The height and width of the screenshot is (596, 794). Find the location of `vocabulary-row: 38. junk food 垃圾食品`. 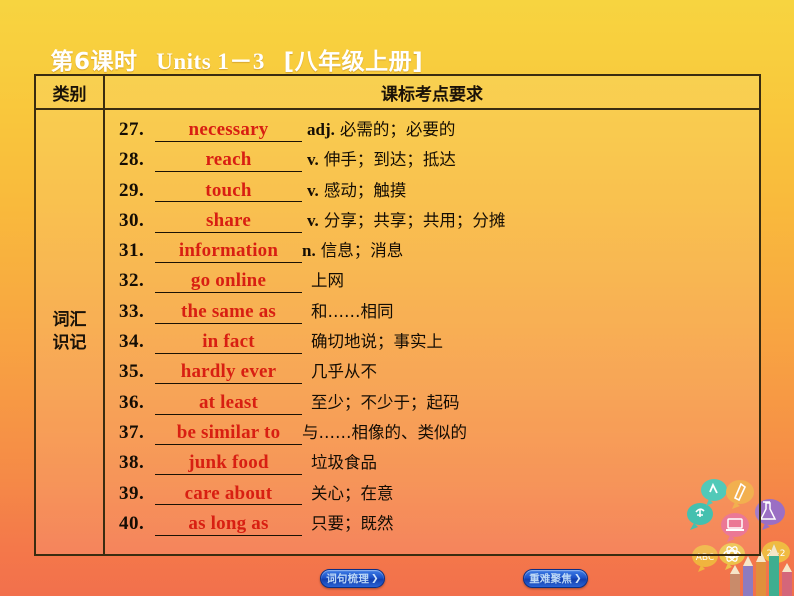

vocabulary-row: 38. junk food 垃圾食品 is located at coordinates (439, 464).